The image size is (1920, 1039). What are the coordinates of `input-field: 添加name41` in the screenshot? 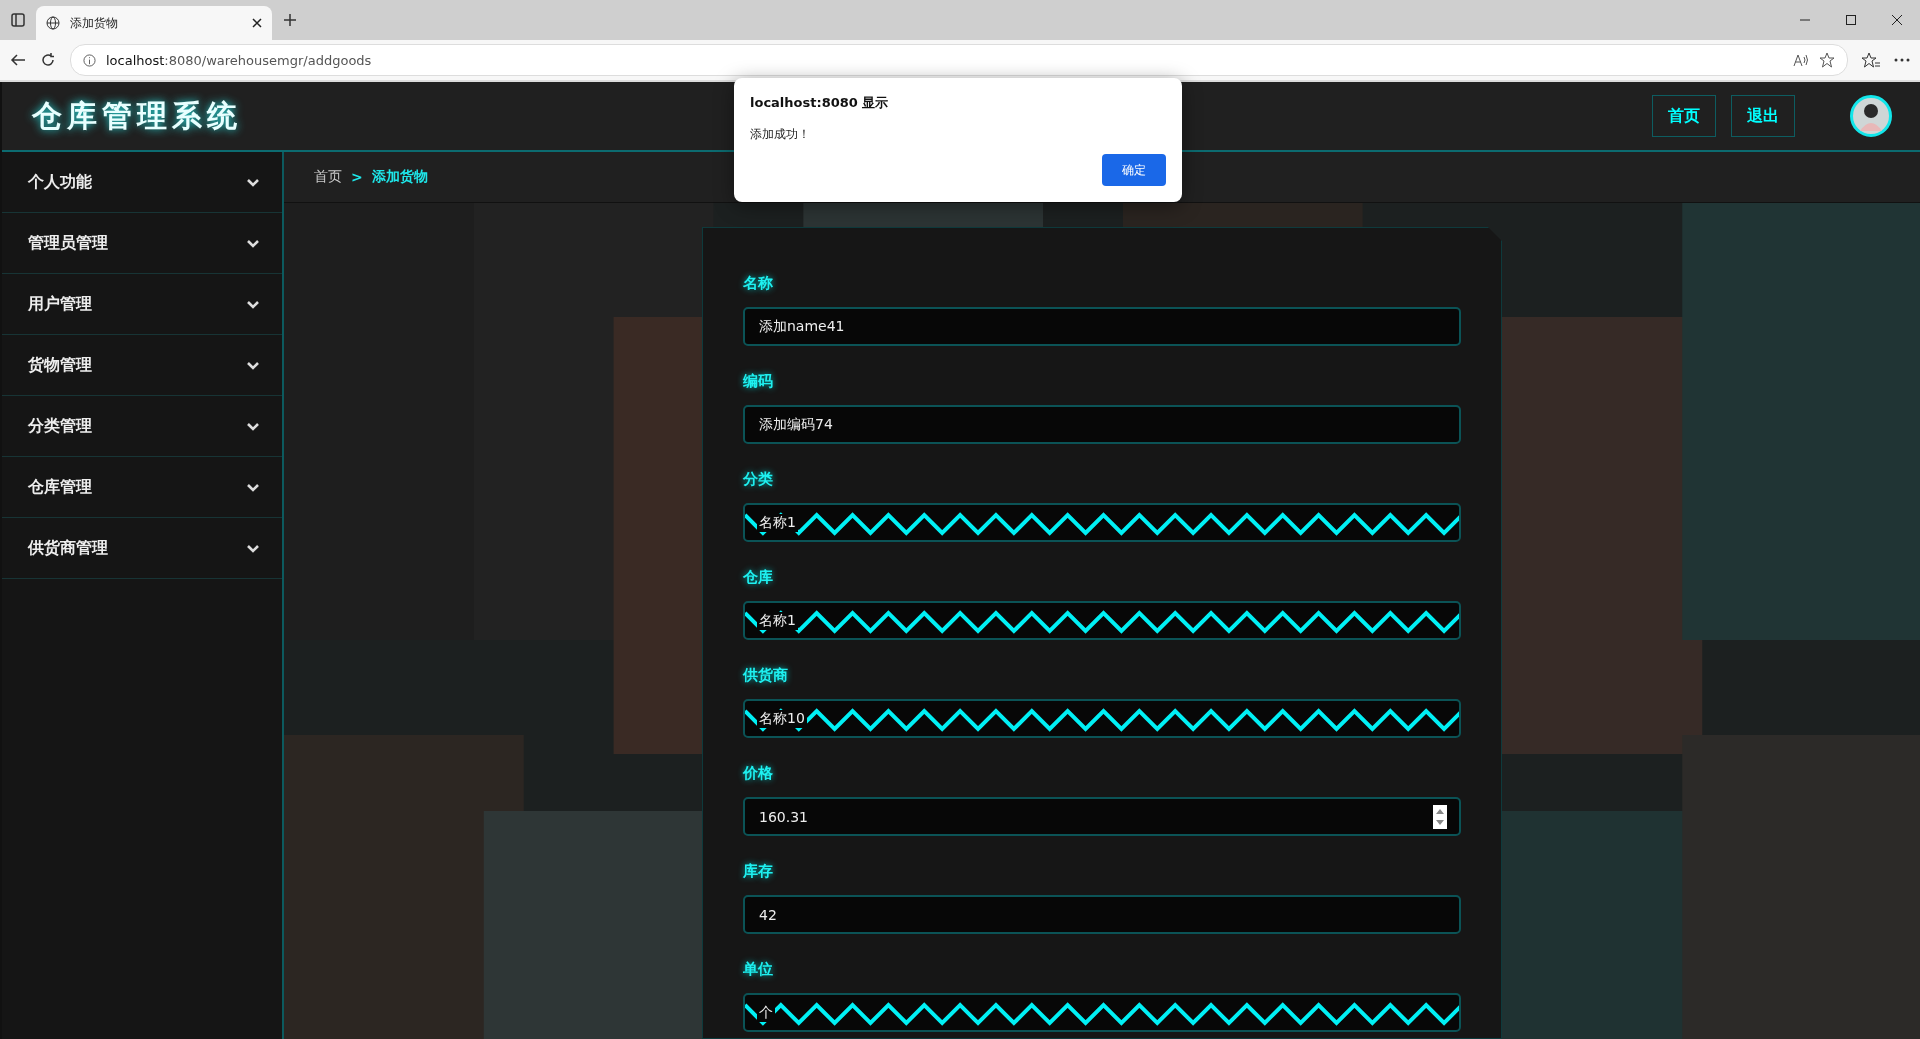 It's located at (1102, 326).